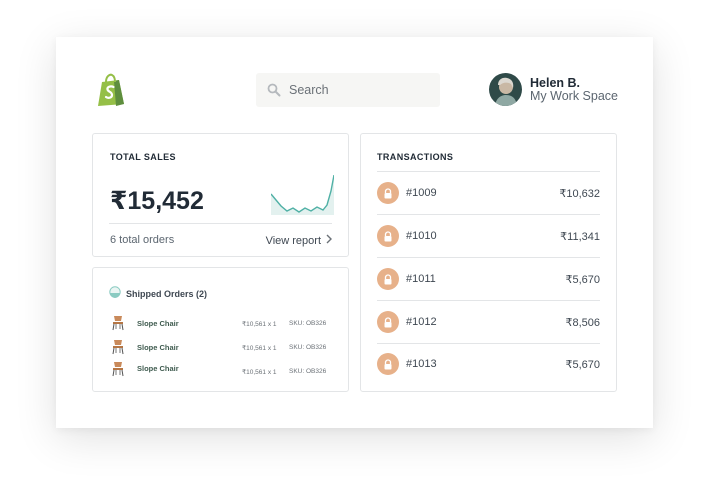 The width and height of the screenshot is (702, 481). What do you see at coordinates (488, 364) in the screenshot?
I see `transaction-row: #1013 ₹5,670` at bounding box center [488, 364].